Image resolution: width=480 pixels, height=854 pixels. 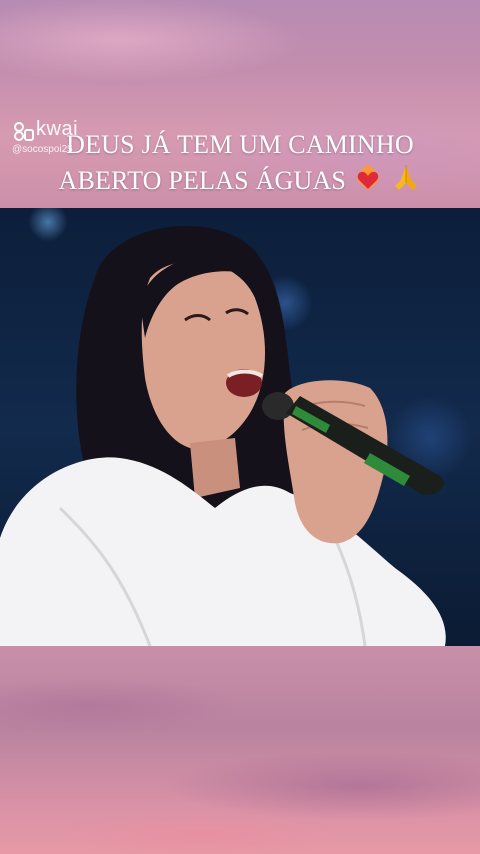 What do you see at coordinates (405, 177) in the screenshot?
I see `praying-hands-emoji-icon` at bounding box center [405, 177].